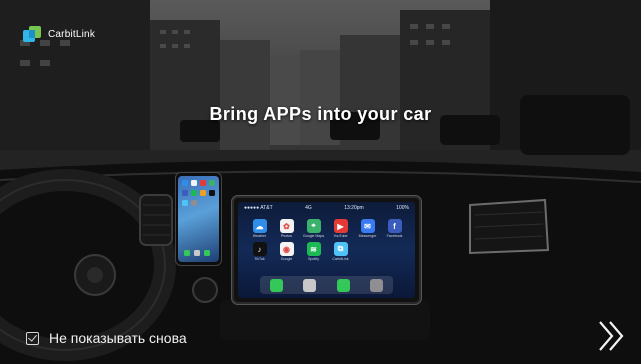 The width and height of the screenshot is (641, 364). I want to click on app-label: Photos, so click(286, 236).